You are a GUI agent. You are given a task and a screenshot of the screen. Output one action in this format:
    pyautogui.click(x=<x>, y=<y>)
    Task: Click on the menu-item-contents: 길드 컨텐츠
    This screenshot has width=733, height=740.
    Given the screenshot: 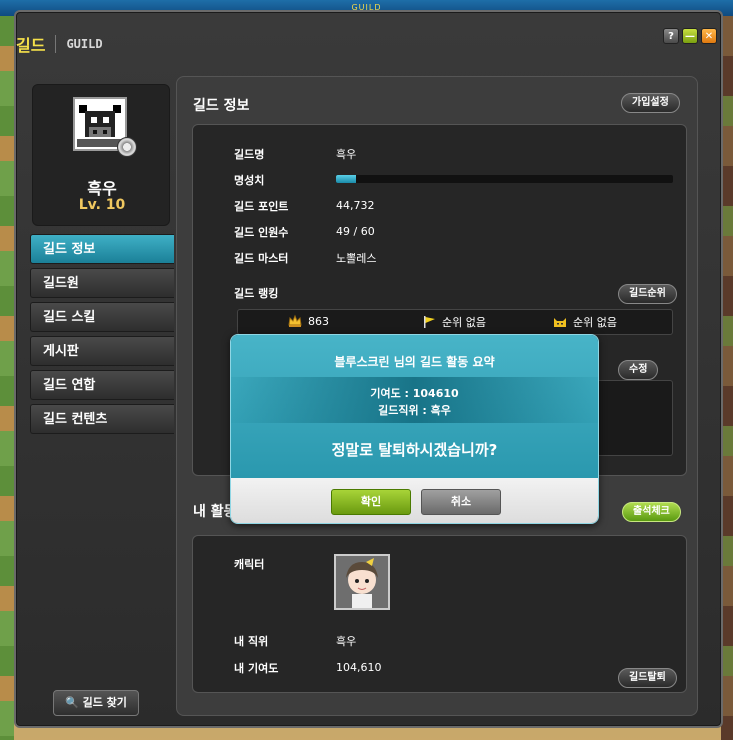 What is the action you would take?
    pyautogui.click(x=102, y=419)
    